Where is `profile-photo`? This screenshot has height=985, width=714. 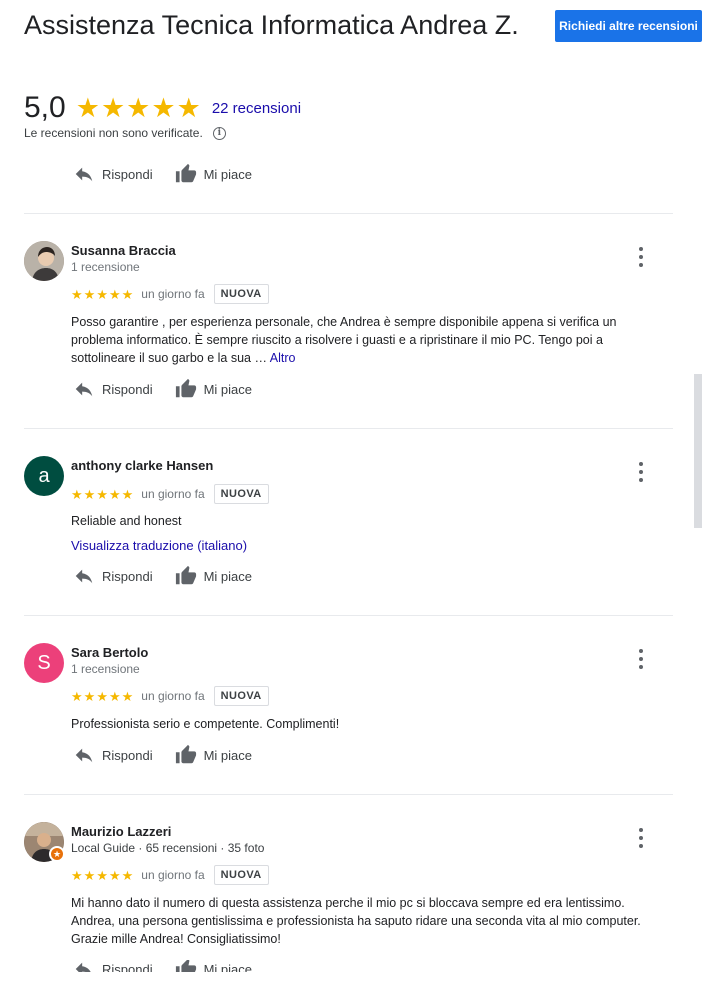
profile-photo is located at coordinates (44, 261).